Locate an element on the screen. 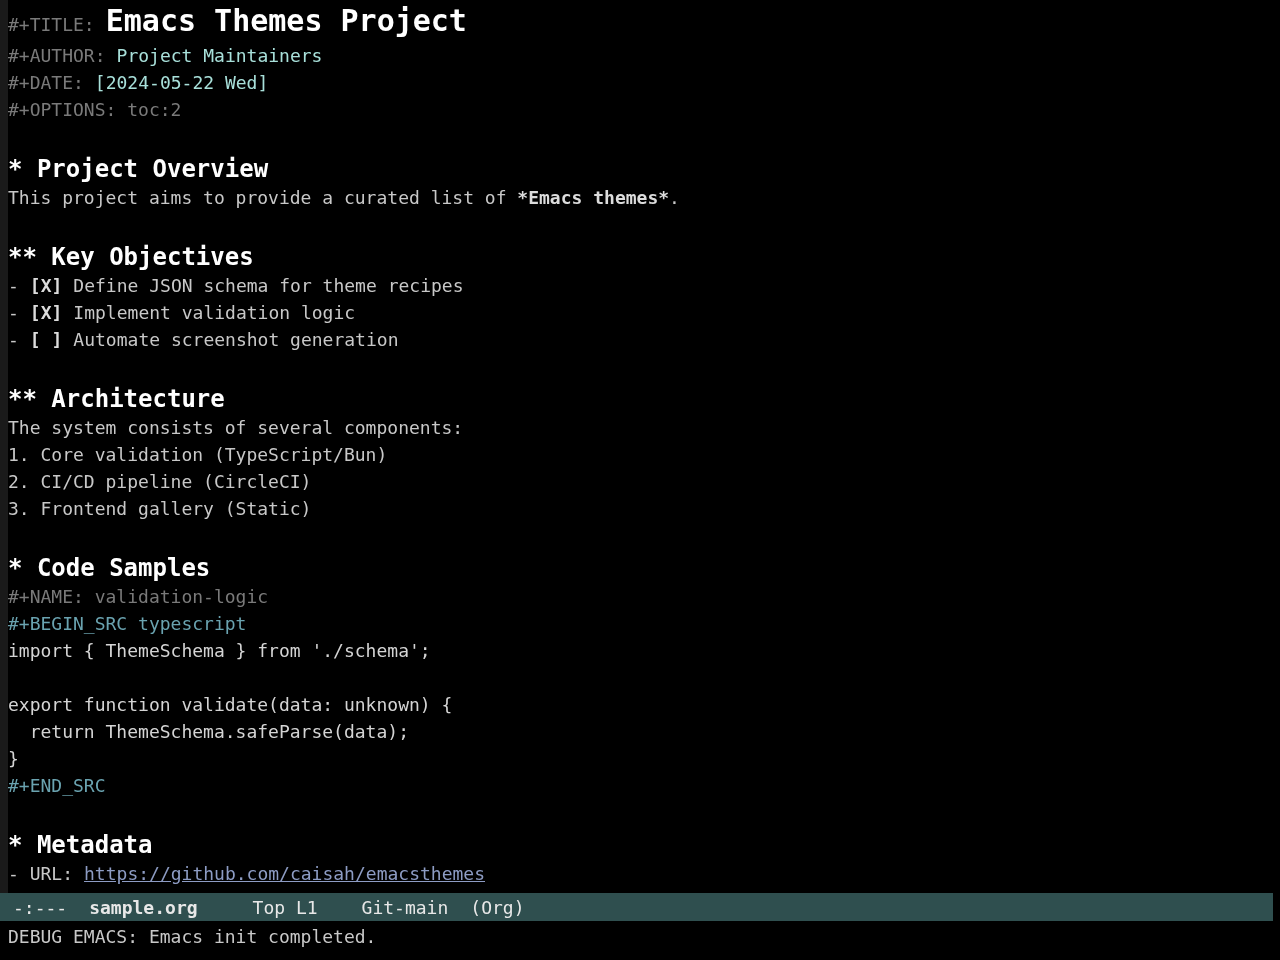 The image size is (1280, 960). vc-branch: Git-main is located at coordinates (405, 907).